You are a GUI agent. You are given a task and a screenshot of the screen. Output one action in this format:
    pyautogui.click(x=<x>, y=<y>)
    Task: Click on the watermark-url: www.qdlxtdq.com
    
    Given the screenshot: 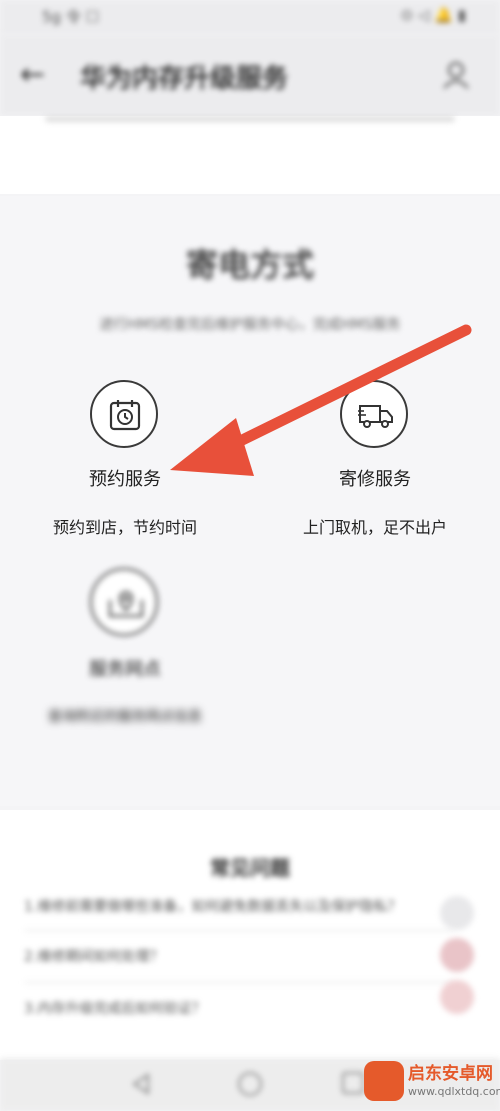 What is the action you would take?
    pyautogui.click(x=454, y=1091)
    